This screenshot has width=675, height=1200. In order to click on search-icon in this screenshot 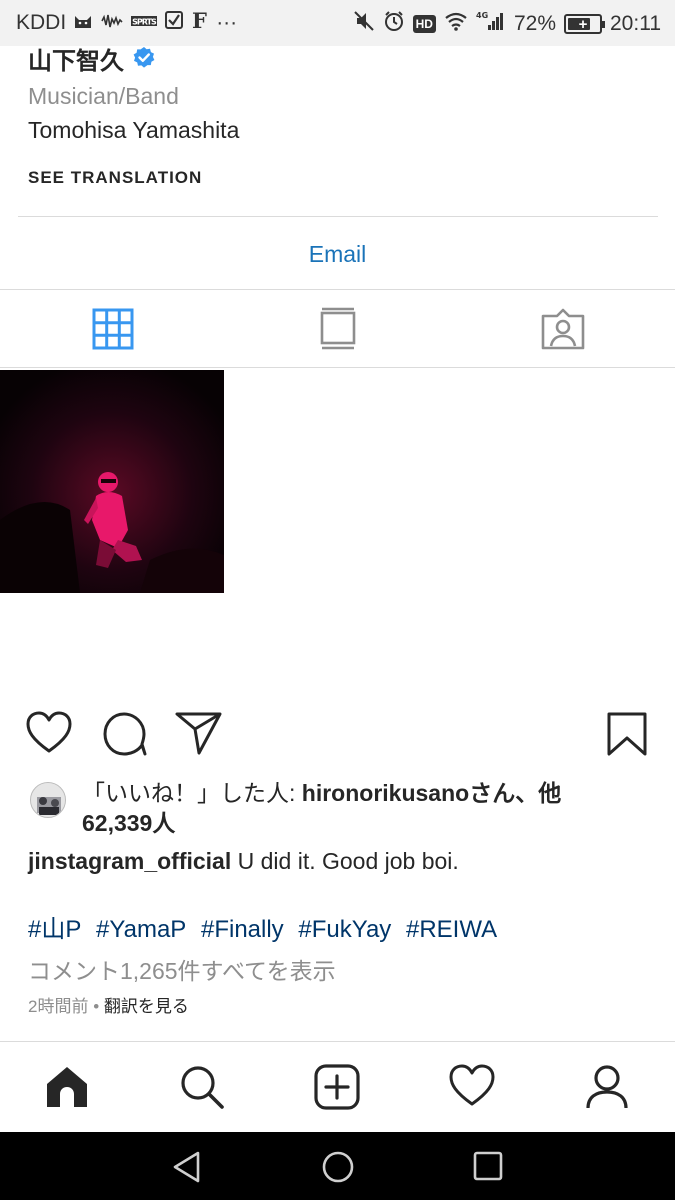, I will do `click(202, 1087)`.